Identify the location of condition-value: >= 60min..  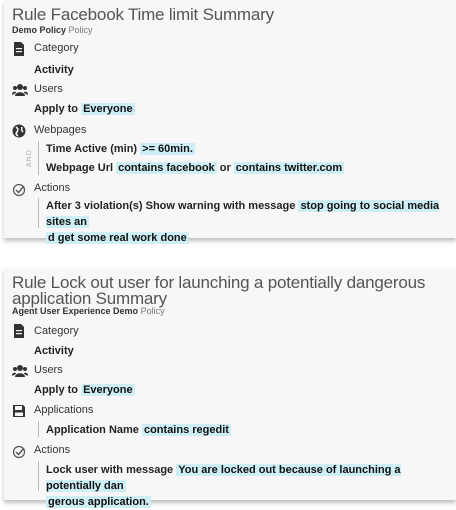
(167, 149).